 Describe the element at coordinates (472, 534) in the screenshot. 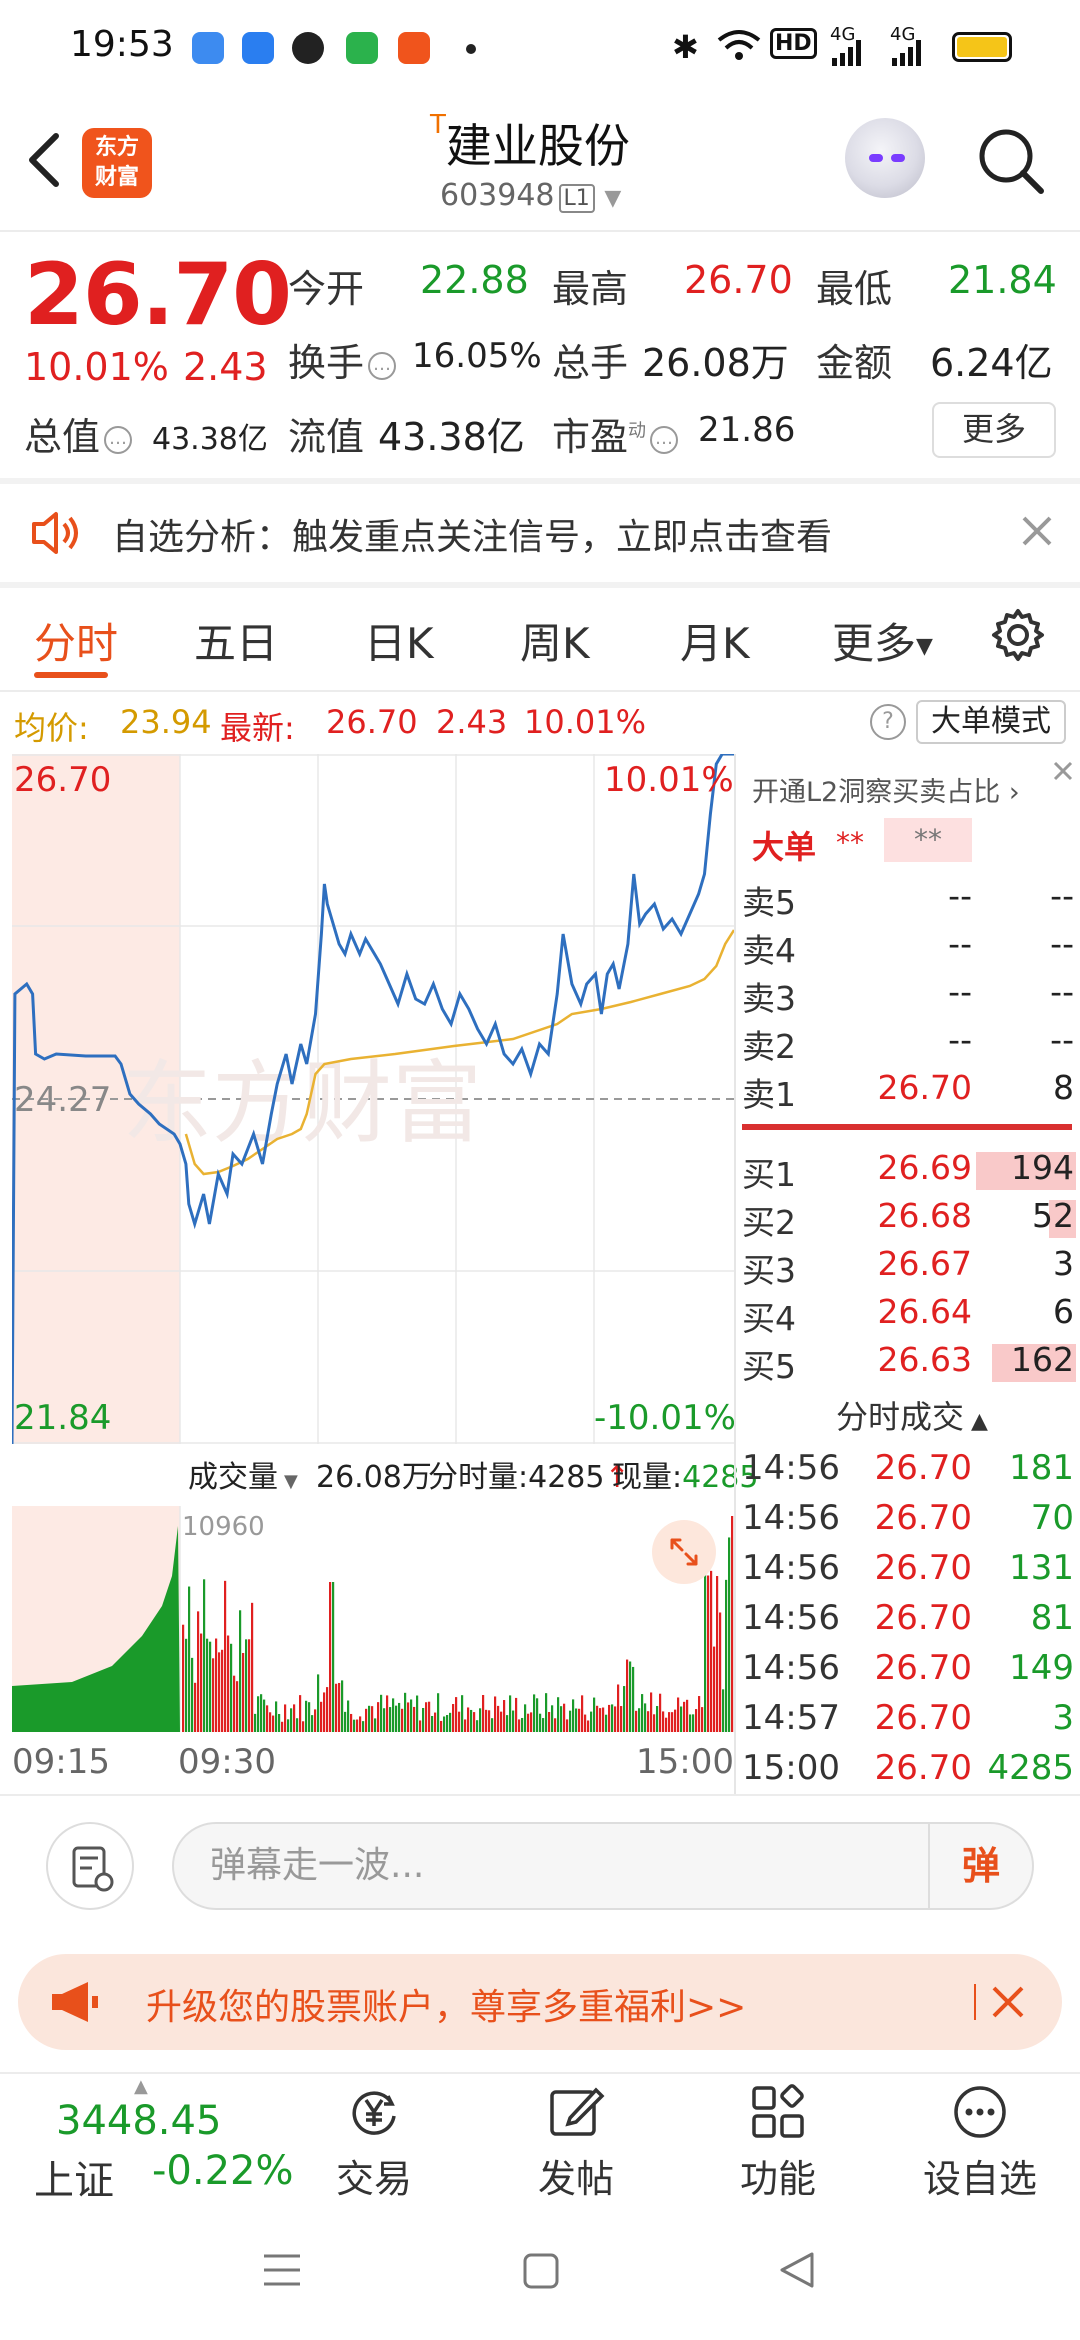

I see `alert-text: 自选分析：触发重点关注信号，立即点击查看` at that location.